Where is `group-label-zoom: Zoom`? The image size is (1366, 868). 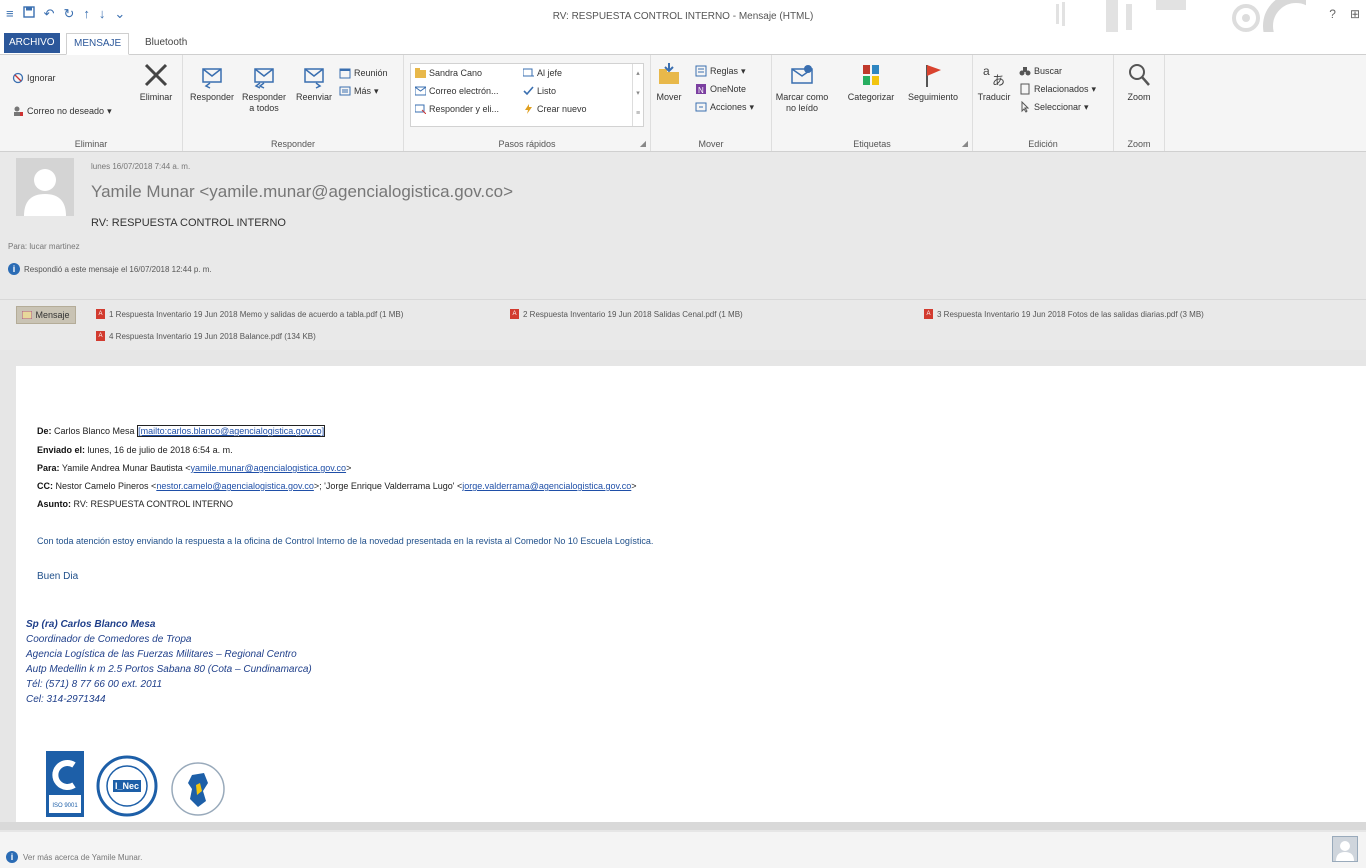
group-label-zoom: Zoom is located at coordinates (1139, 144).